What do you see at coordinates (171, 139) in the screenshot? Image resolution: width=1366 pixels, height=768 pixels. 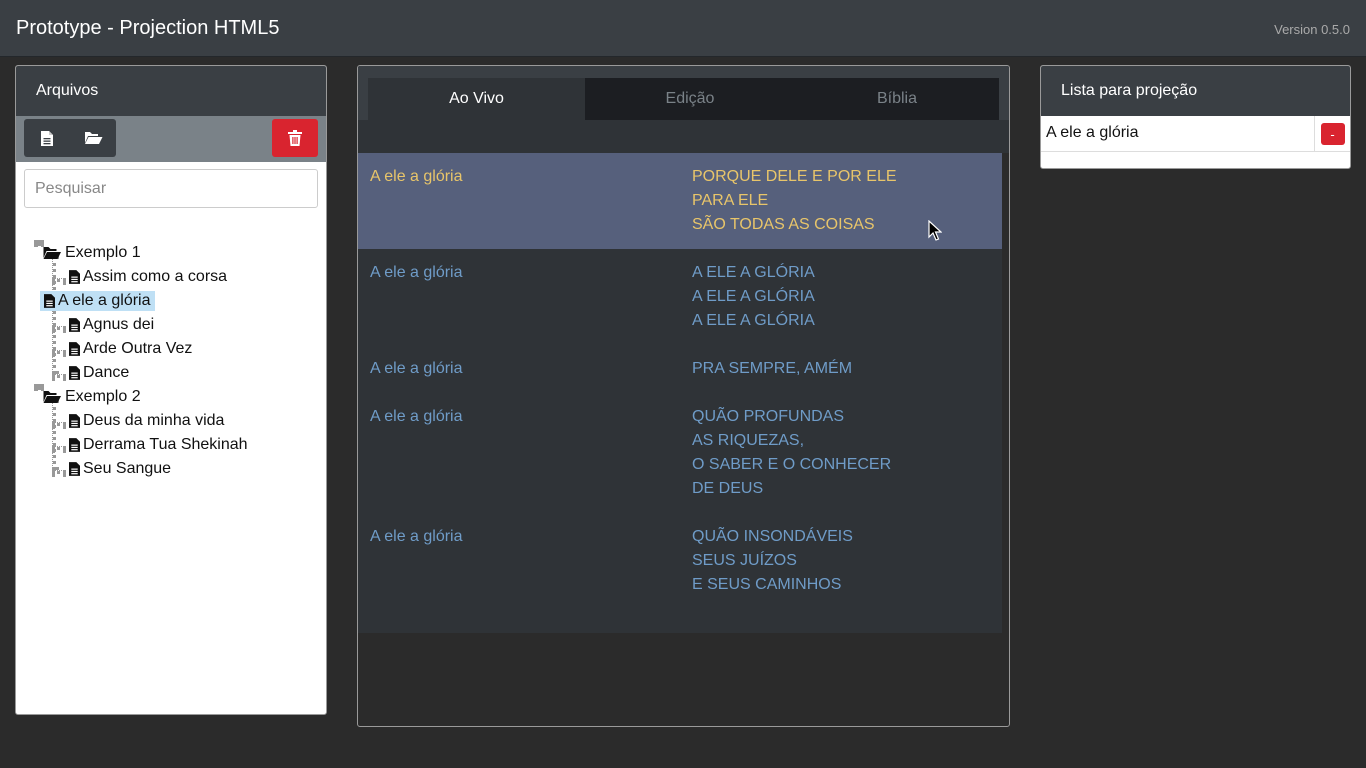 I see `files-toolbar` at bounding box center [171, 139].